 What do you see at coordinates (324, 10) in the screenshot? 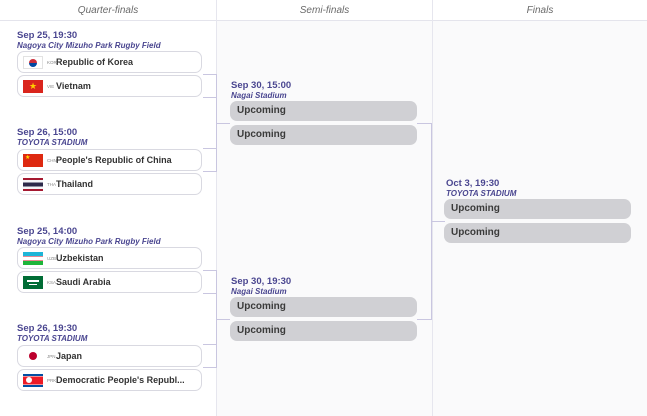
I see `semi-finals-header: Semi-finals` at bounding box center [324, 10].